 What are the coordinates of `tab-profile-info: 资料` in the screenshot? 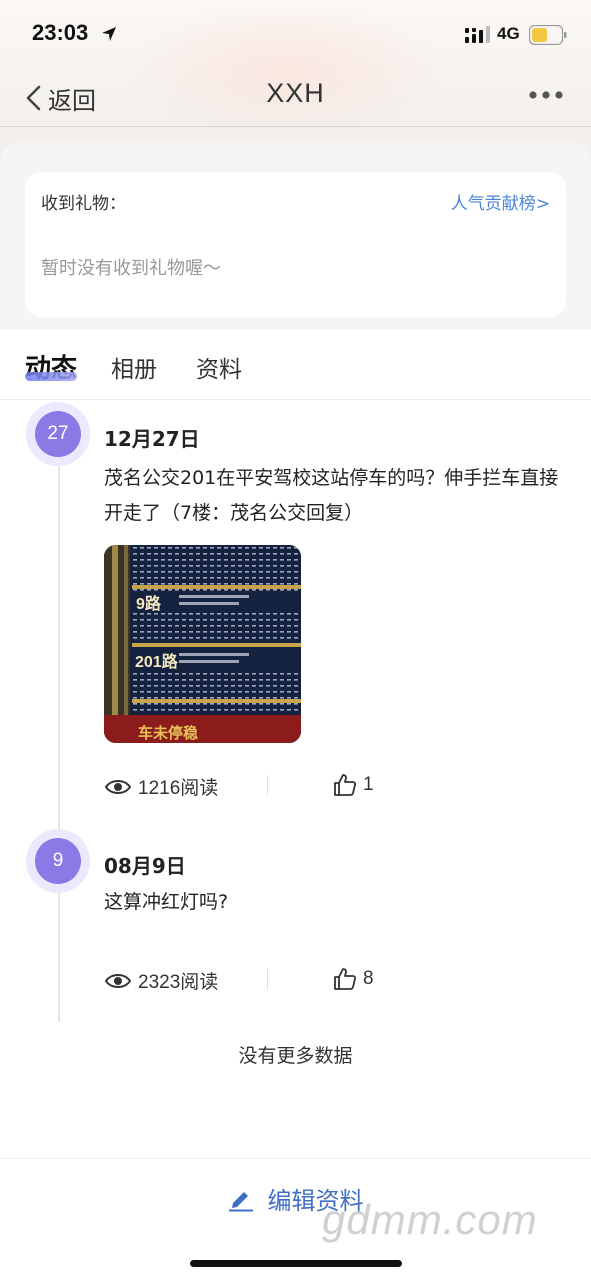 It's located at (219, 367).